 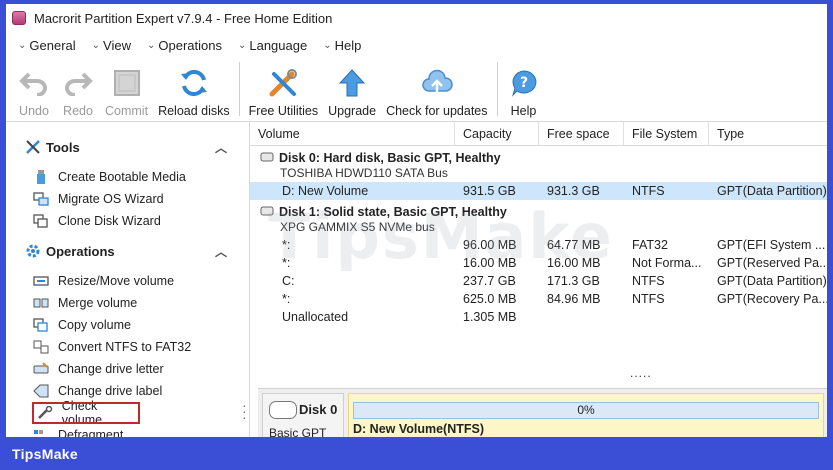 I want to click on help-button: ? Help, so click(x=524, y=89).